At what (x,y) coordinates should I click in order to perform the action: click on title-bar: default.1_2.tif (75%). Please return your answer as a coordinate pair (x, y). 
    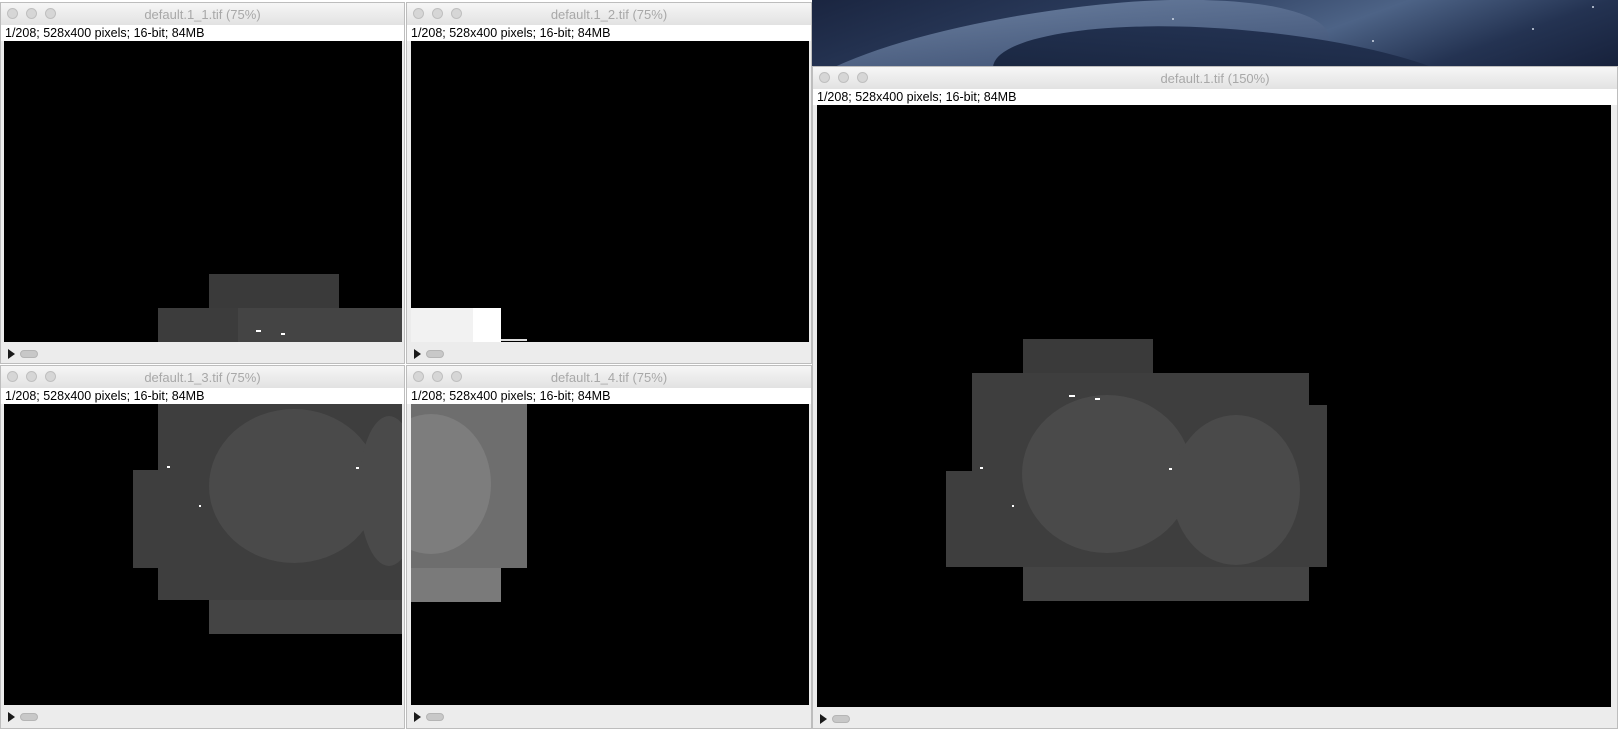
    Looking at the image, I should click on (609, 14).